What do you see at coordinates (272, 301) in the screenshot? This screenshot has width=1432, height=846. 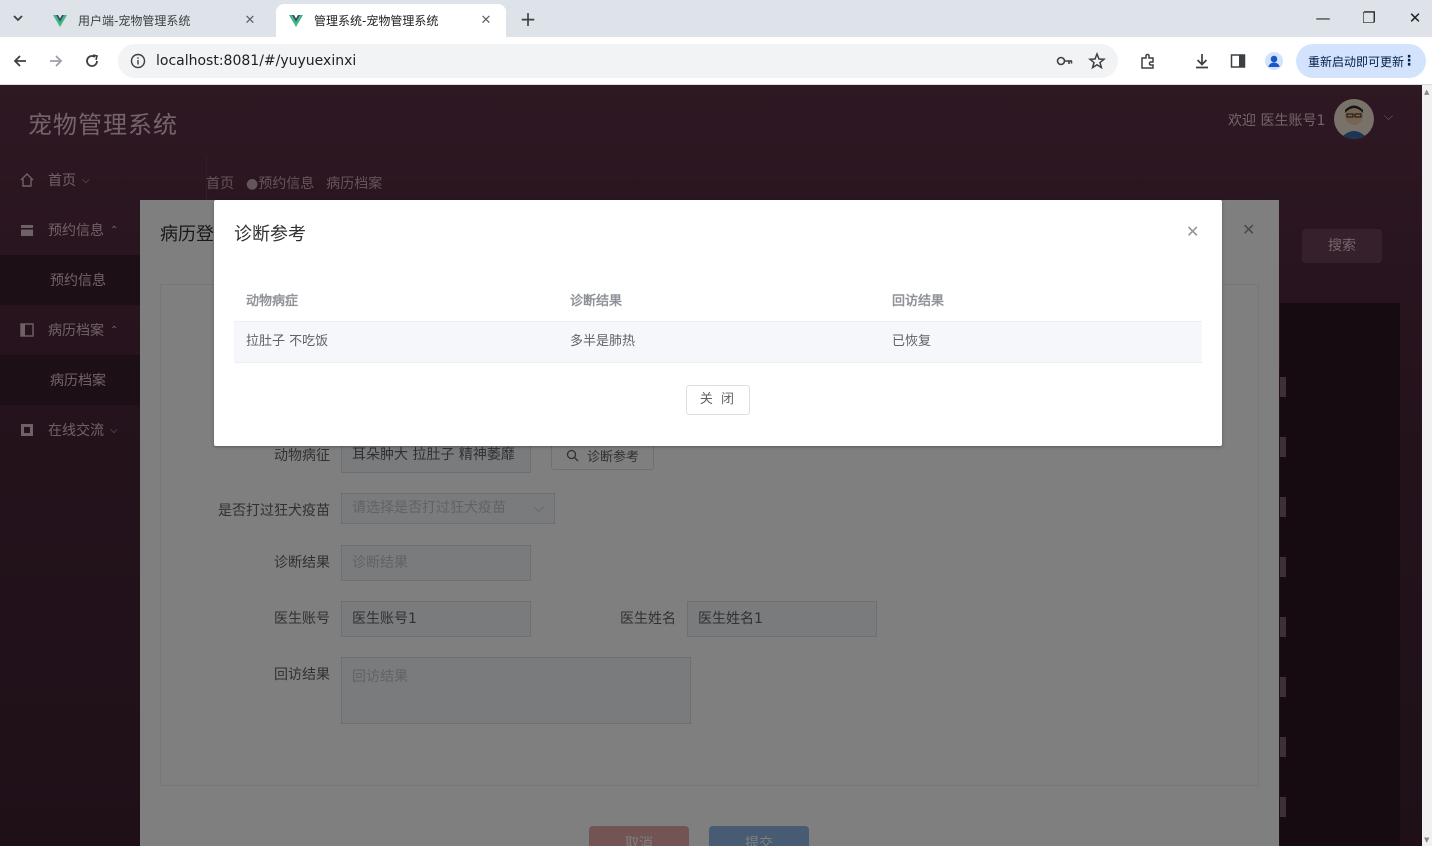 I see `column-header: 动物病症` at bounding box center [272, 301].